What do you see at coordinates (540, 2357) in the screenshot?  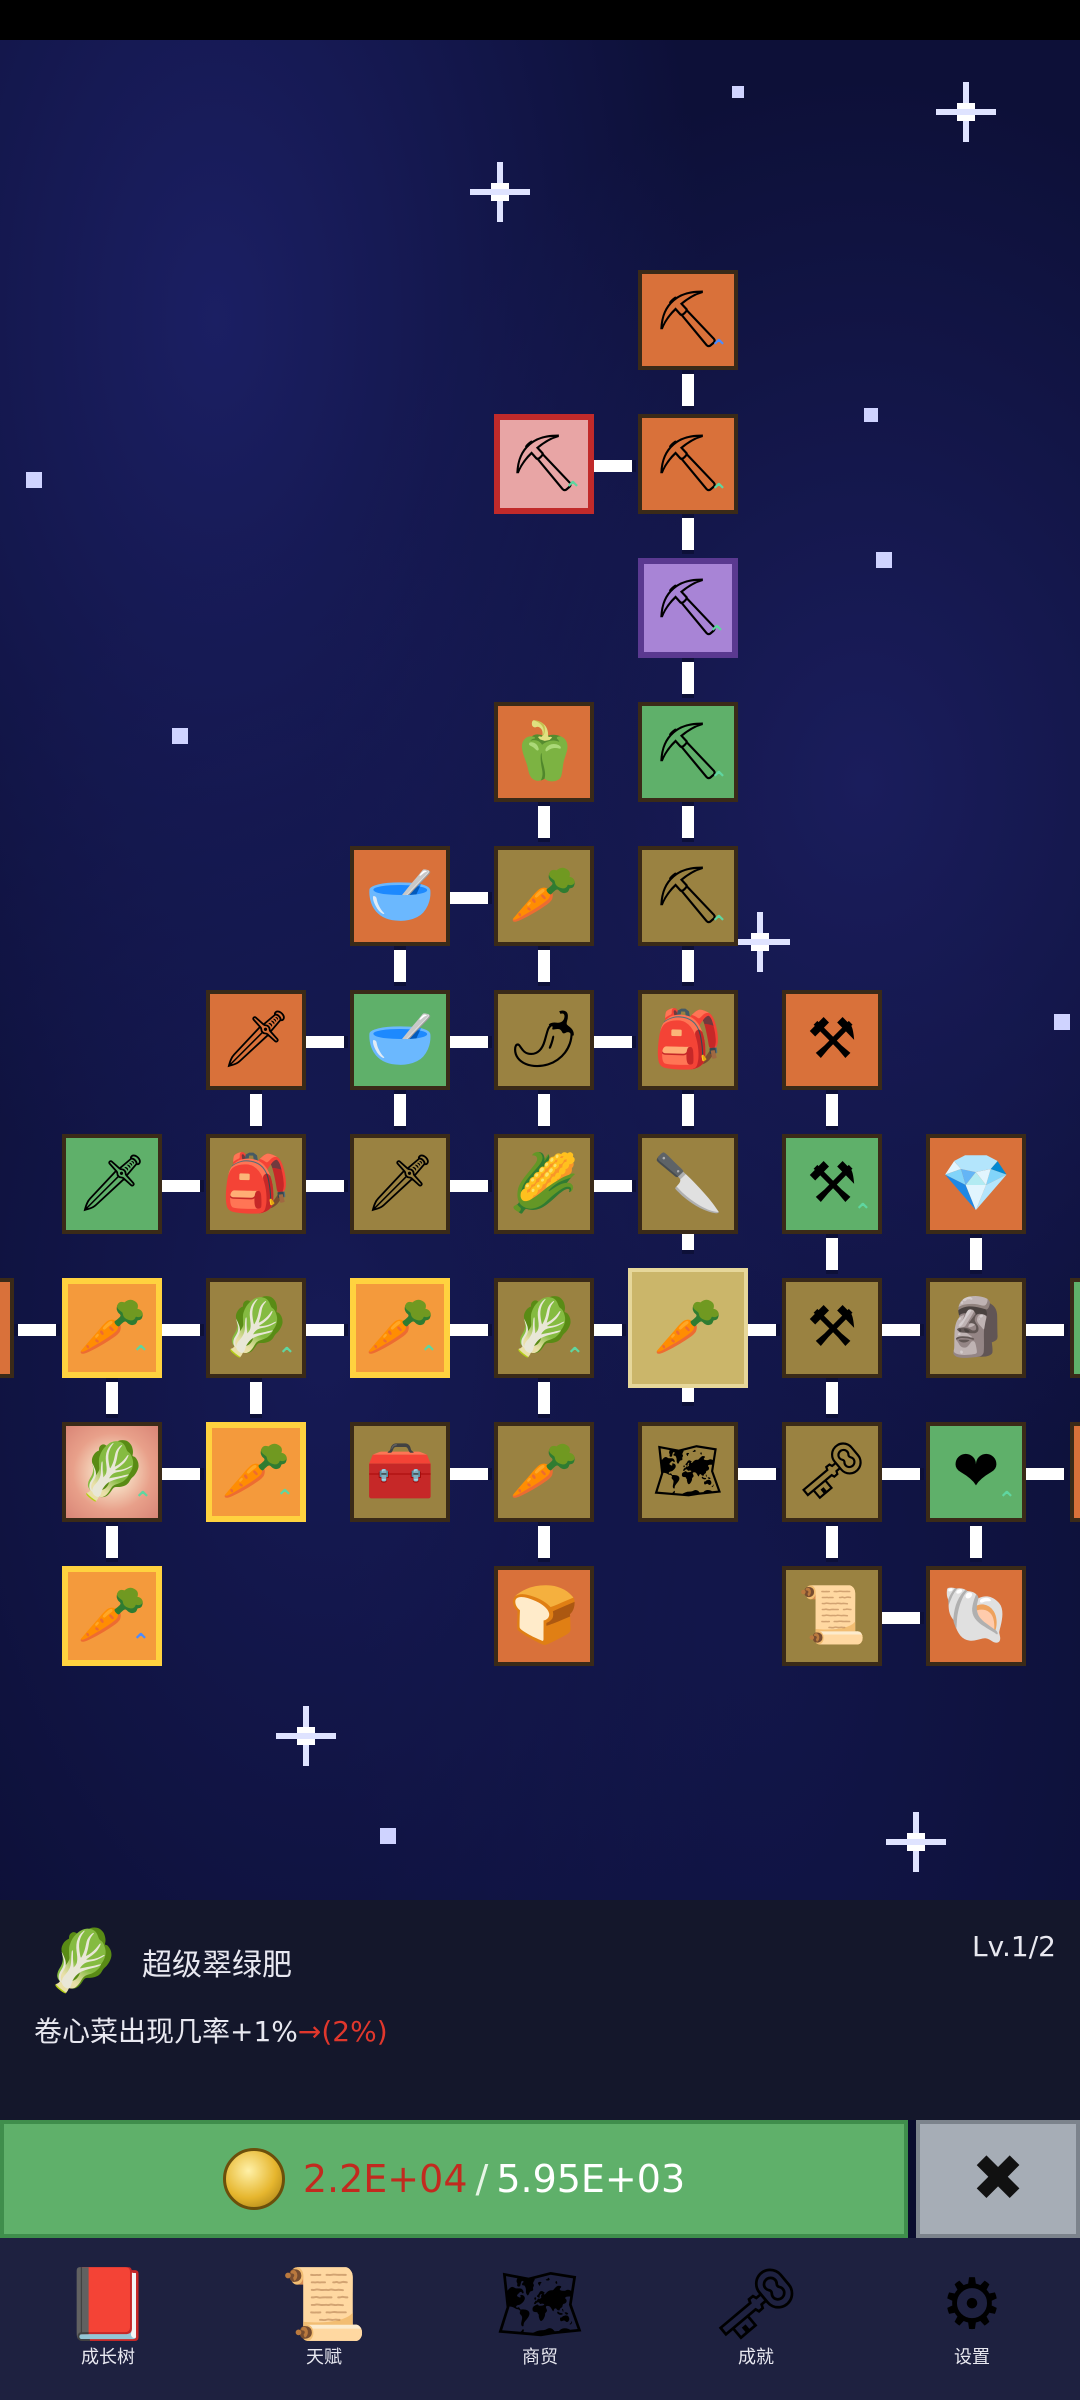 I see `nav-label: 商贸` at bounding box center [540, 2357].